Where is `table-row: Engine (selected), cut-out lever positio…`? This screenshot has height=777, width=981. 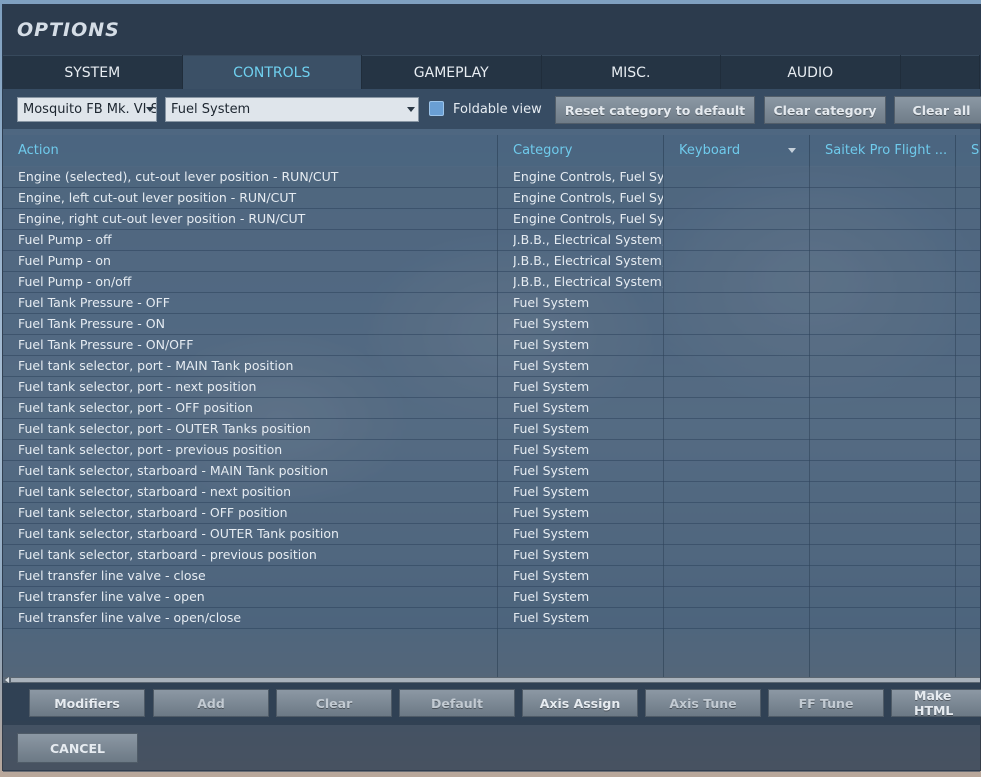 table-row: Engine (selected), cut-out lever positio… is located at coordinates (491, 177).